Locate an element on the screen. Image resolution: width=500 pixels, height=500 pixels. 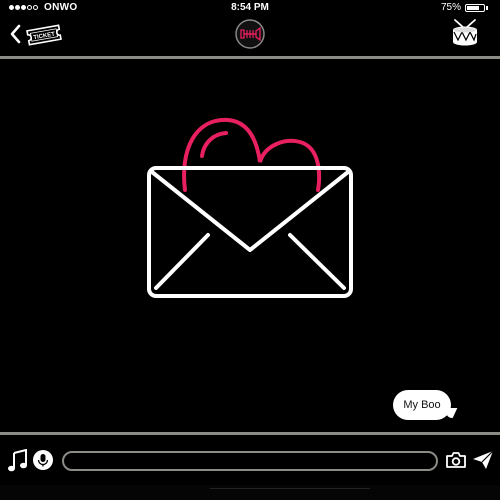
battery-percent: 75% is located at coordinates (450, 7).